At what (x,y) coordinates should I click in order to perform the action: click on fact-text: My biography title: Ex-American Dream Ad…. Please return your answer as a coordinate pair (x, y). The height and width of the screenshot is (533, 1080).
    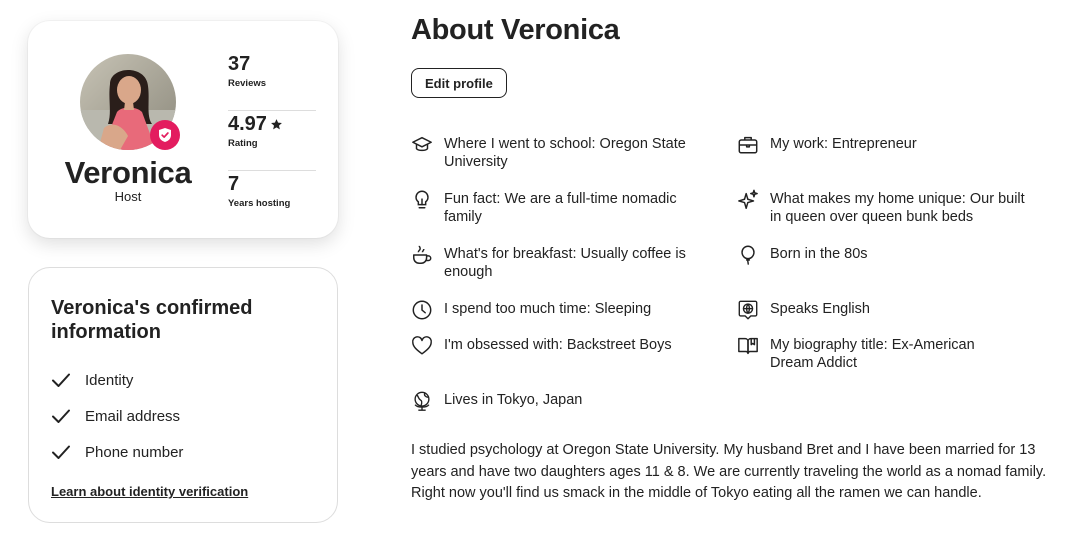
    Looking at the image, I should click on (872, 354).